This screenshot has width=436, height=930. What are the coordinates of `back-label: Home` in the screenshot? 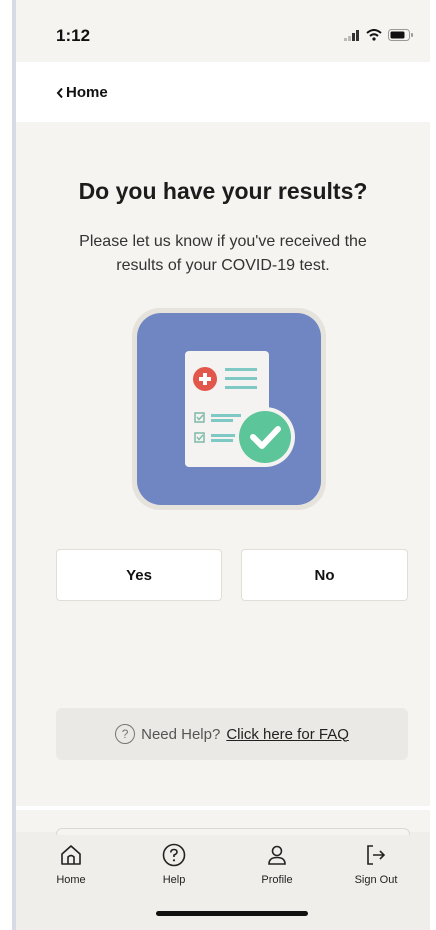 It's located at (87, 92).